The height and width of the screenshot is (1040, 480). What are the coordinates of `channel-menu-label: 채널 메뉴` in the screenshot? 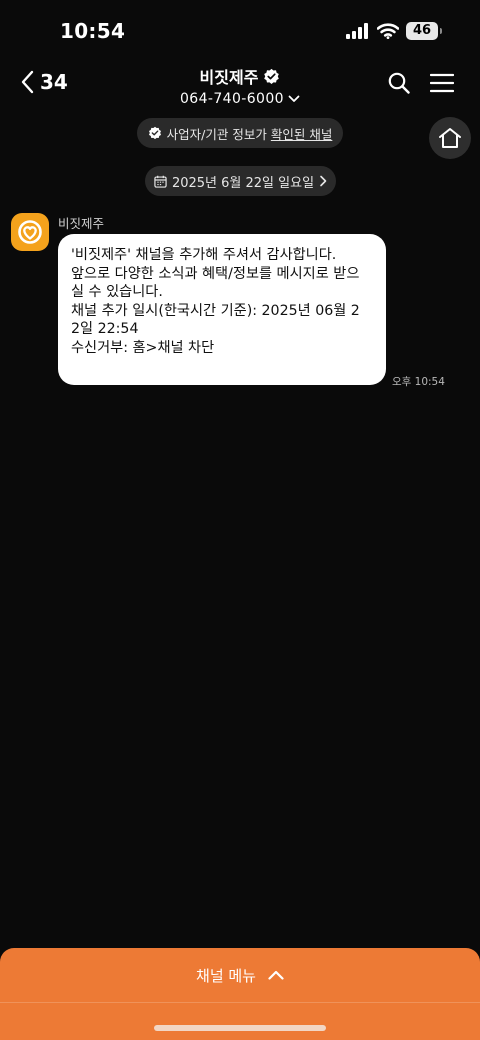 It's located at (226, 975).